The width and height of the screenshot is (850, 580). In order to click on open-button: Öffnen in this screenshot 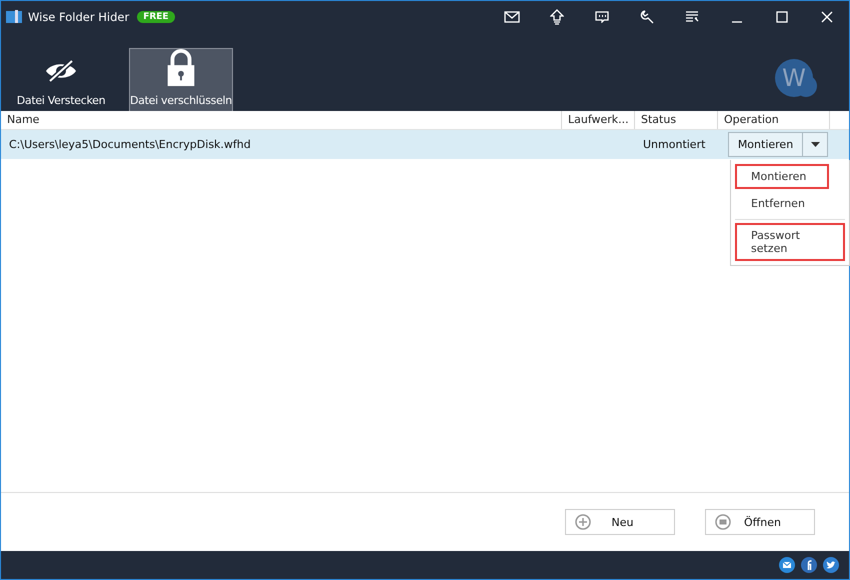, I will do `click(760, 522)`.